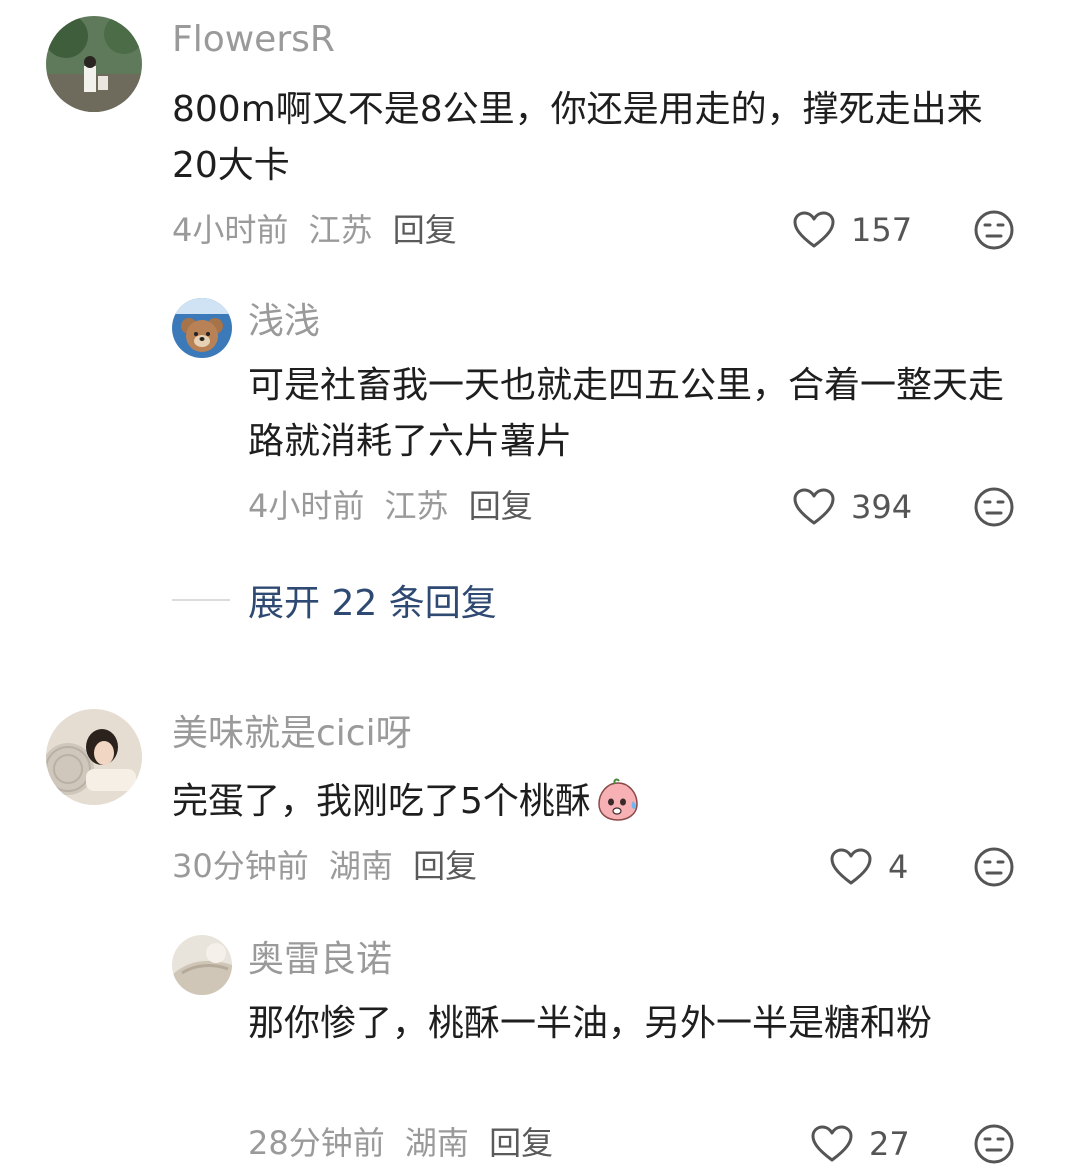  I want to click on comment-text: 完蛋了，我刚吃了5个桃酥, so click(597, 802).